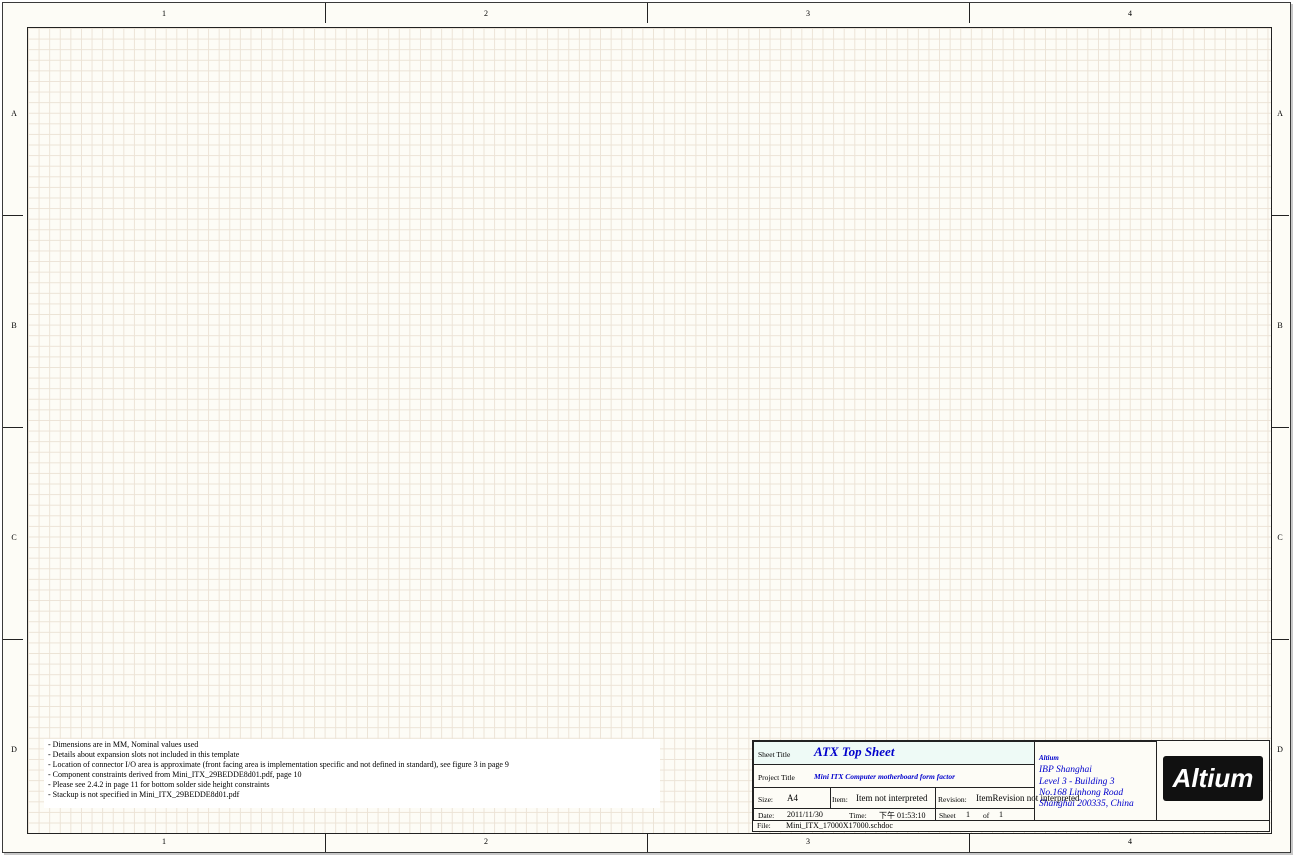 The image size is (1293, 856). I want to click on file-label: File:, so click(764, 825).